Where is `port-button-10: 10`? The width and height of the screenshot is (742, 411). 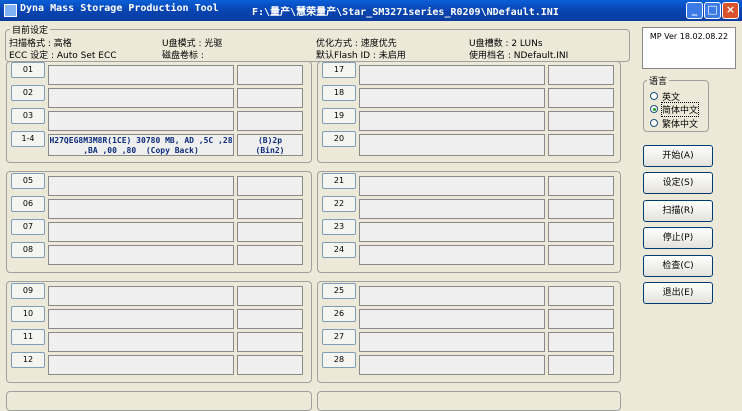 port-button-10: 10 is located at coordinates (28, 314).